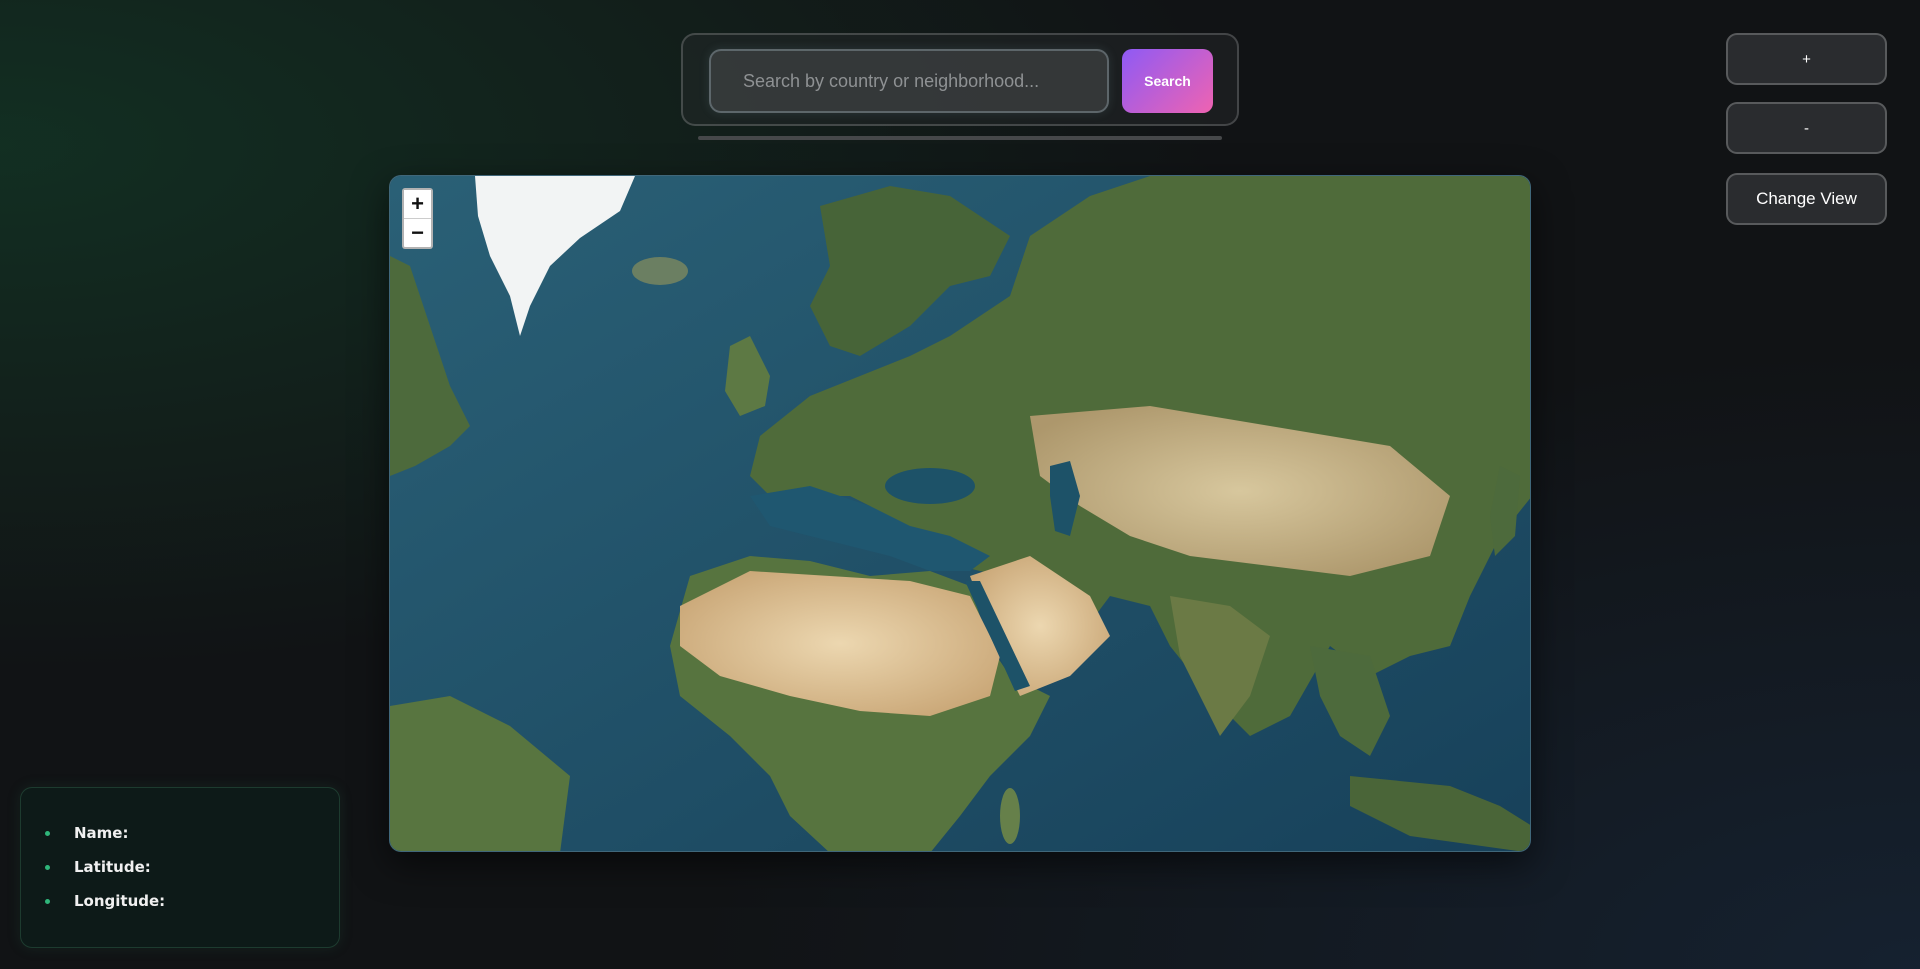  I want to click on info-label-longitude: Longitude:, so click(120, 901).